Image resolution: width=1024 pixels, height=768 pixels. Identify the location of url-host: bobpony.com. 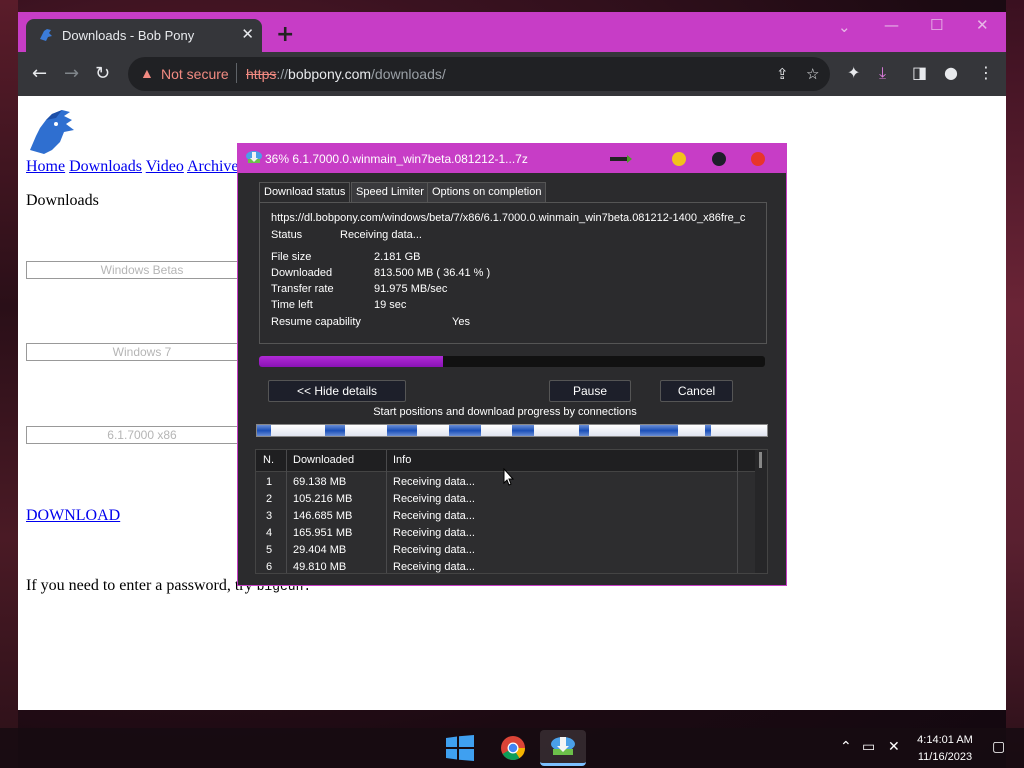
(330, 74).